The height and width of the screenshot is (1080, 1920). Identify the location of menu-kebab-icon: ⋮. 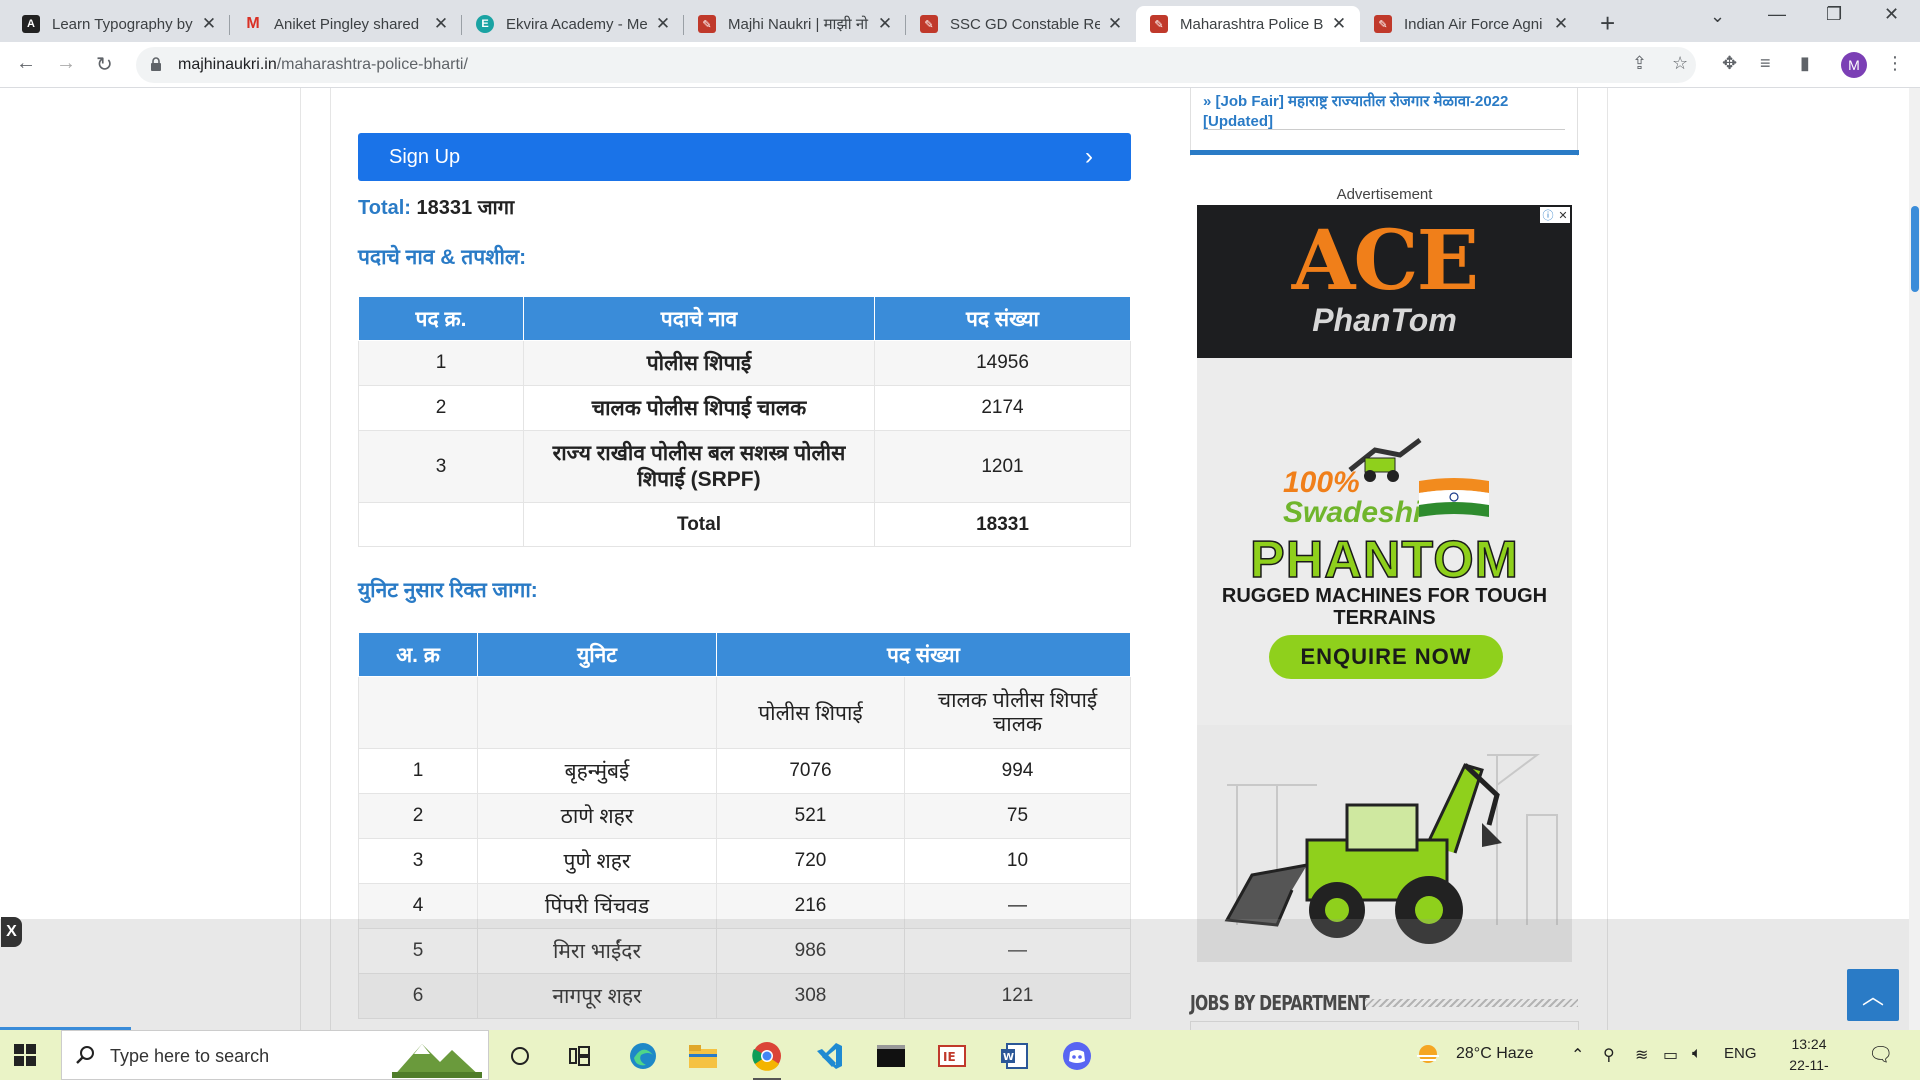
(1895, 63).